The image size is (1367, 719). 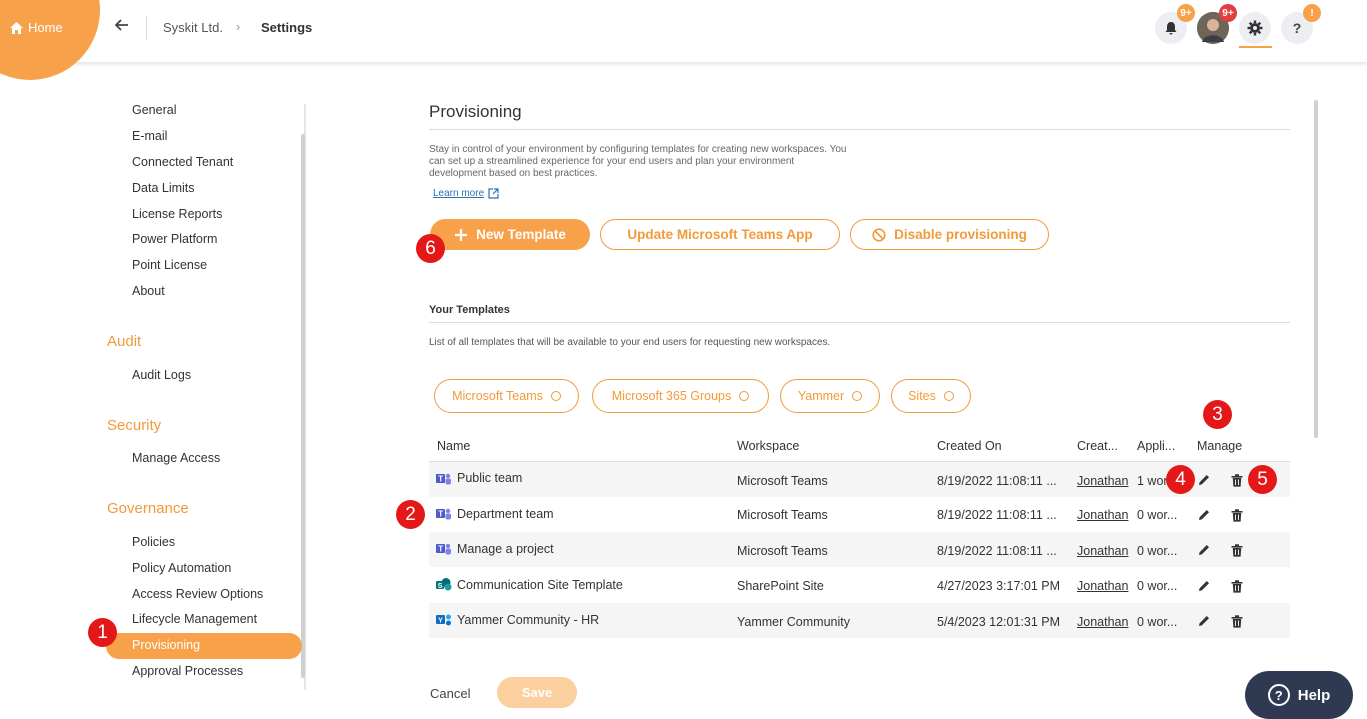 I want to click on sidebar-item-license-reports: License Reports, so click(x=177, y=214).